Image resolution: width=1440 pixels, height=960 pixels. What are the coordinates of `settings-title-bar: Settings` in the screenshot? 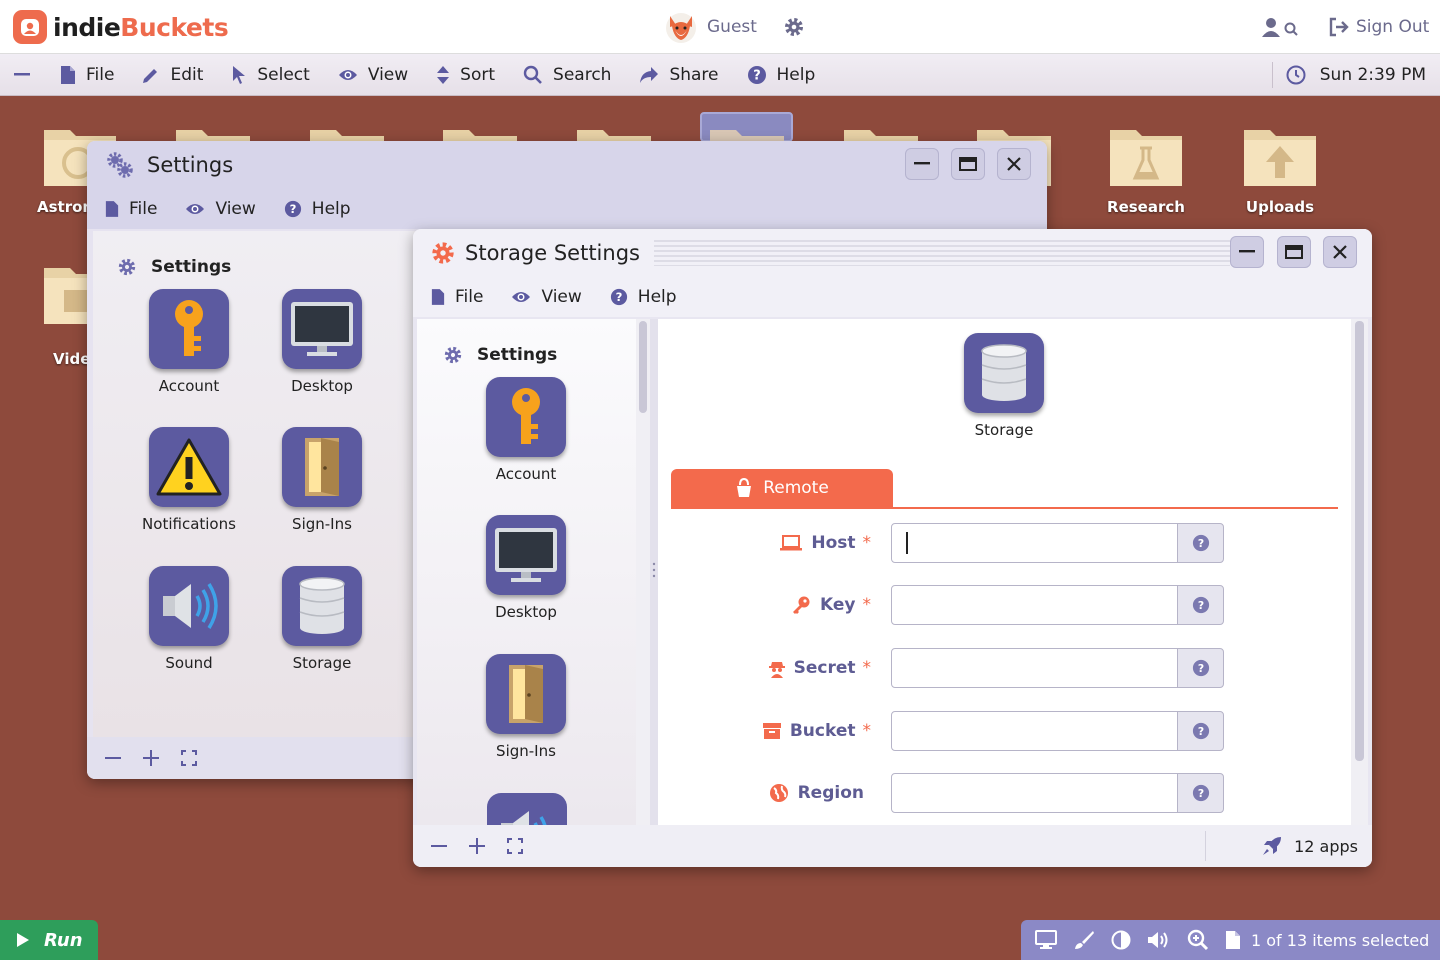 It's located at (567, 165).